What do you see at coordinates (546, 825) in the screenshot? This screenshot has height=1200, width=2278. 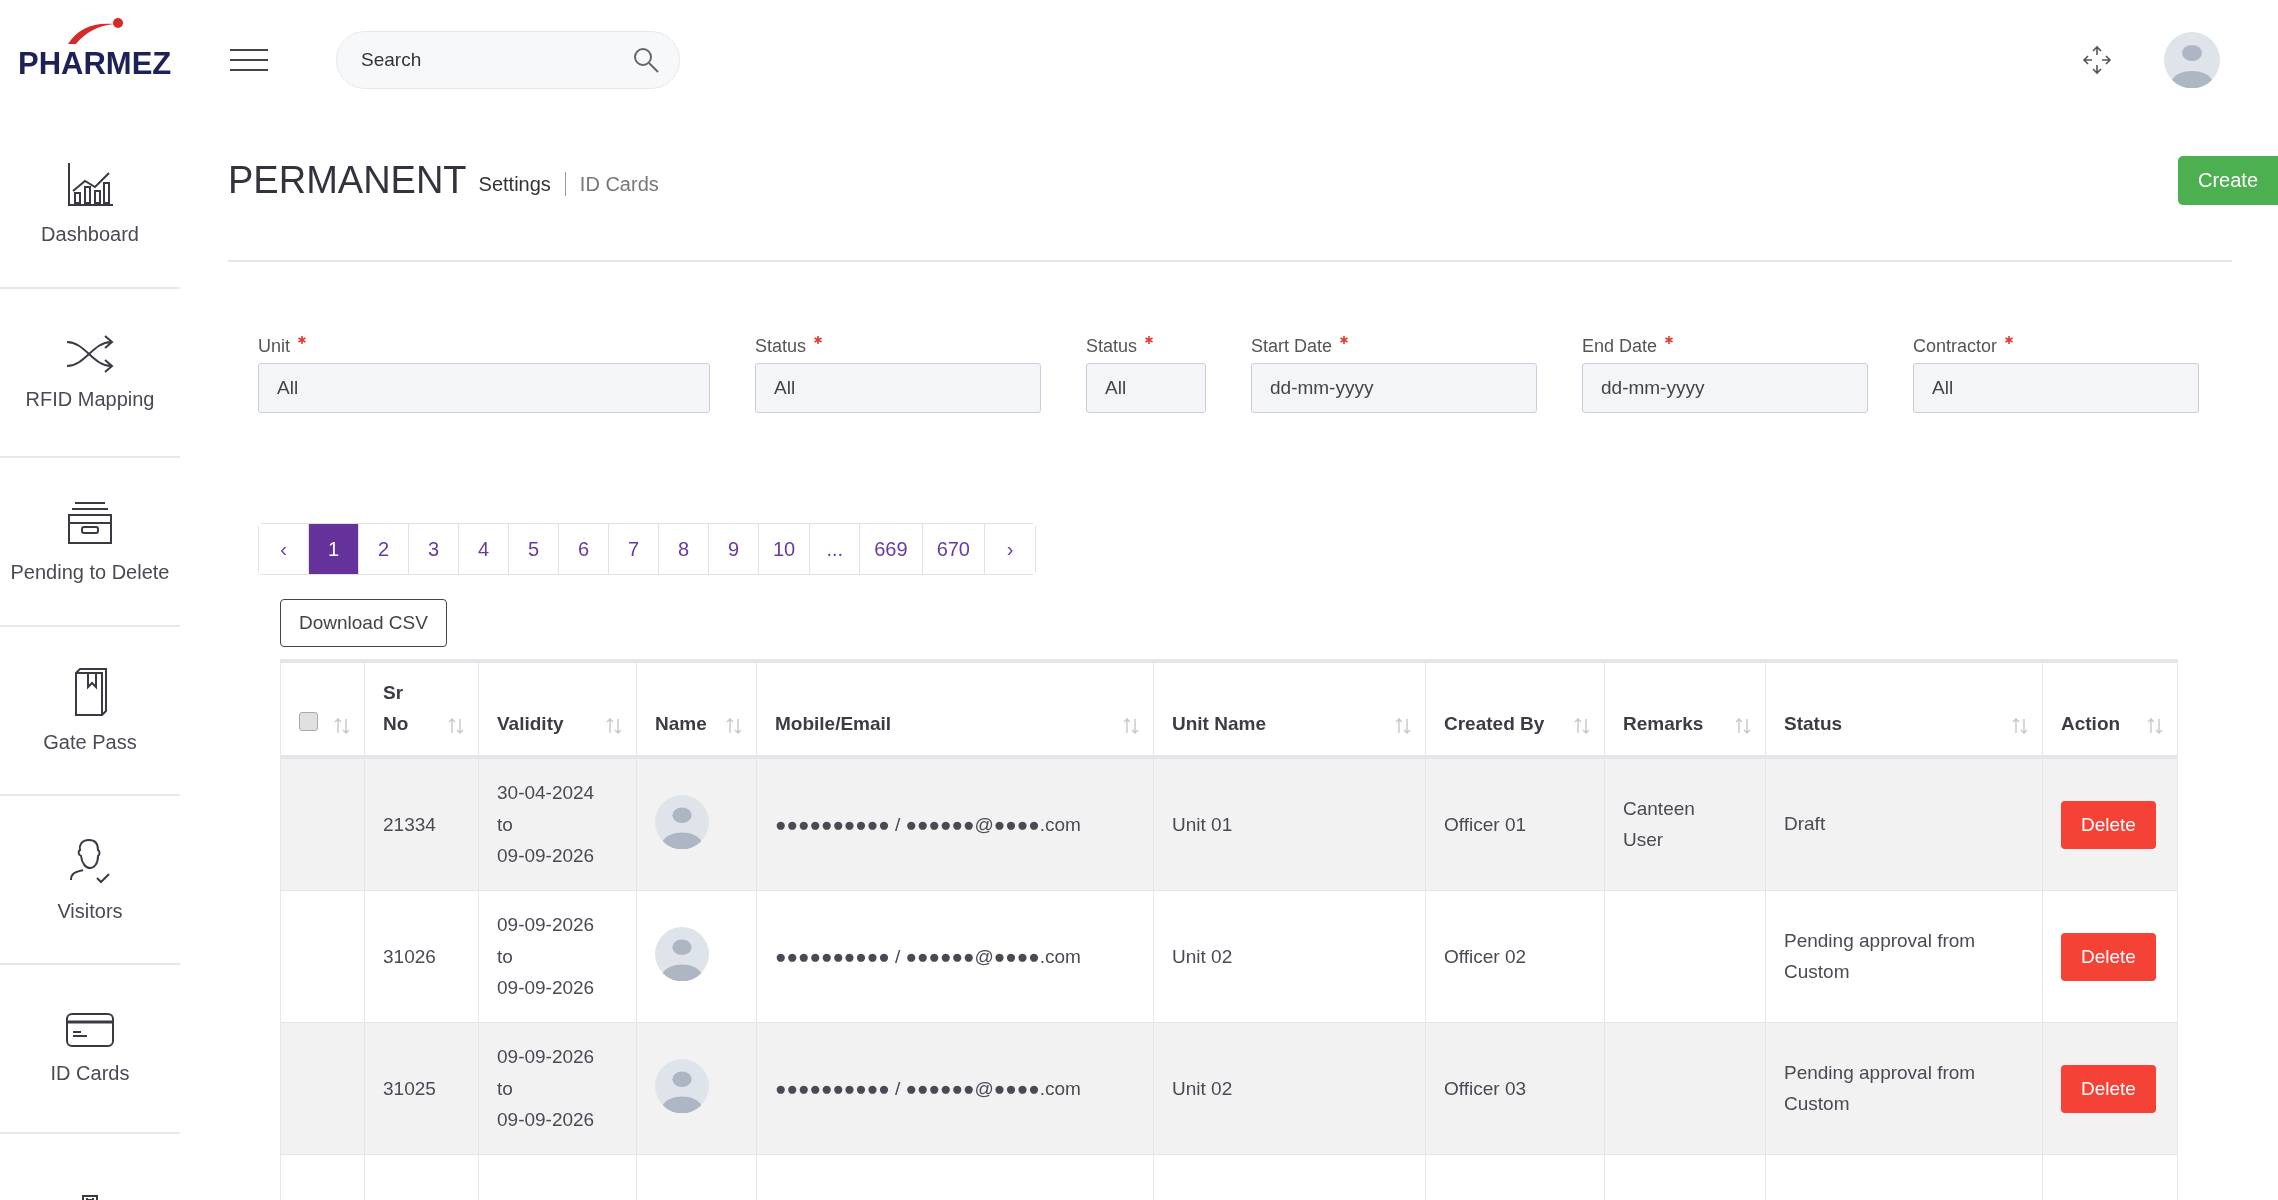 I see `validity-cell-text: 30-04-2024 to 09-09-2026` at bounding box center [546, 825].